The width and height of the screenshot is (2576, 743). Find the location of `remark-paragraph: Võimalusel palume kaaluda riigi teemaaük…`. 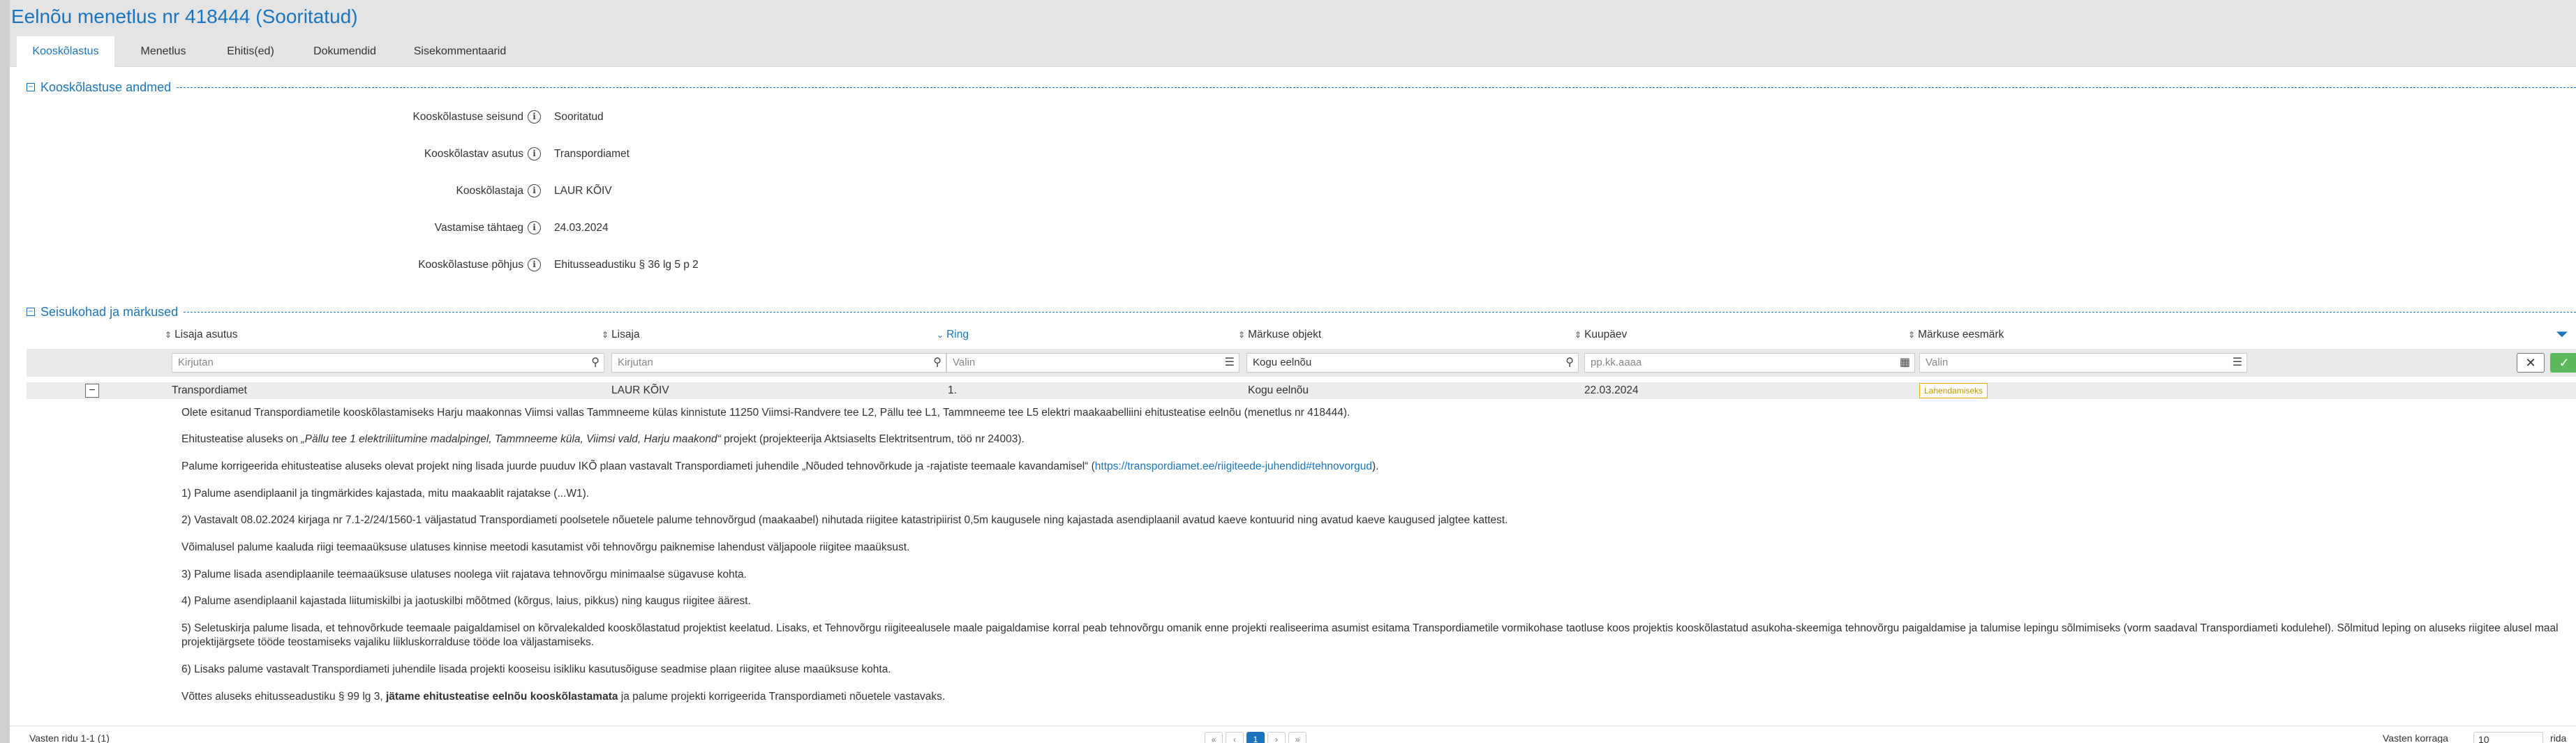

remark-paragraph: Võimalusel palume kaaluda riigi teemaaük… is located at coordinates (545, 547).